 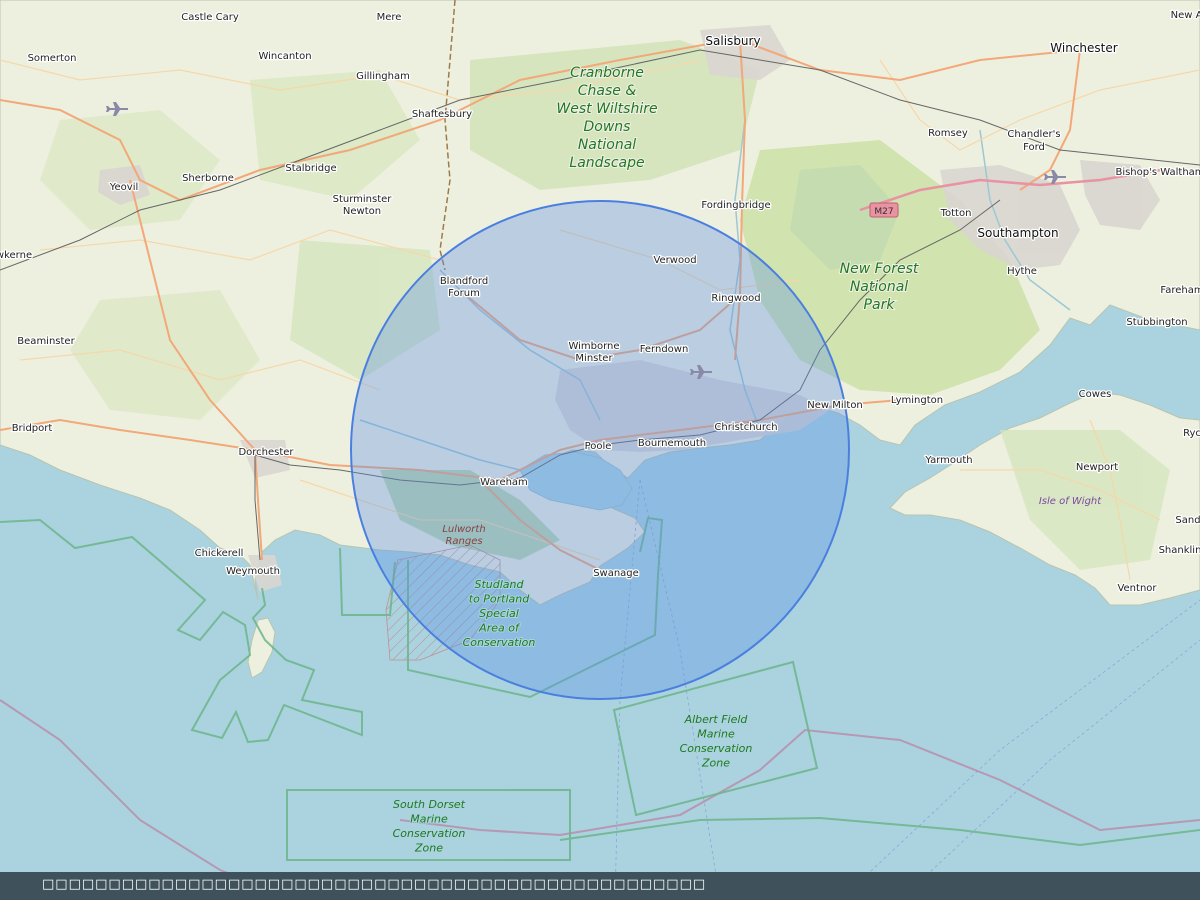 What do you see at coordinates (46, 341) in the screenshot?
I see `town-label: Beaminster` at bounding box center [46, 341].